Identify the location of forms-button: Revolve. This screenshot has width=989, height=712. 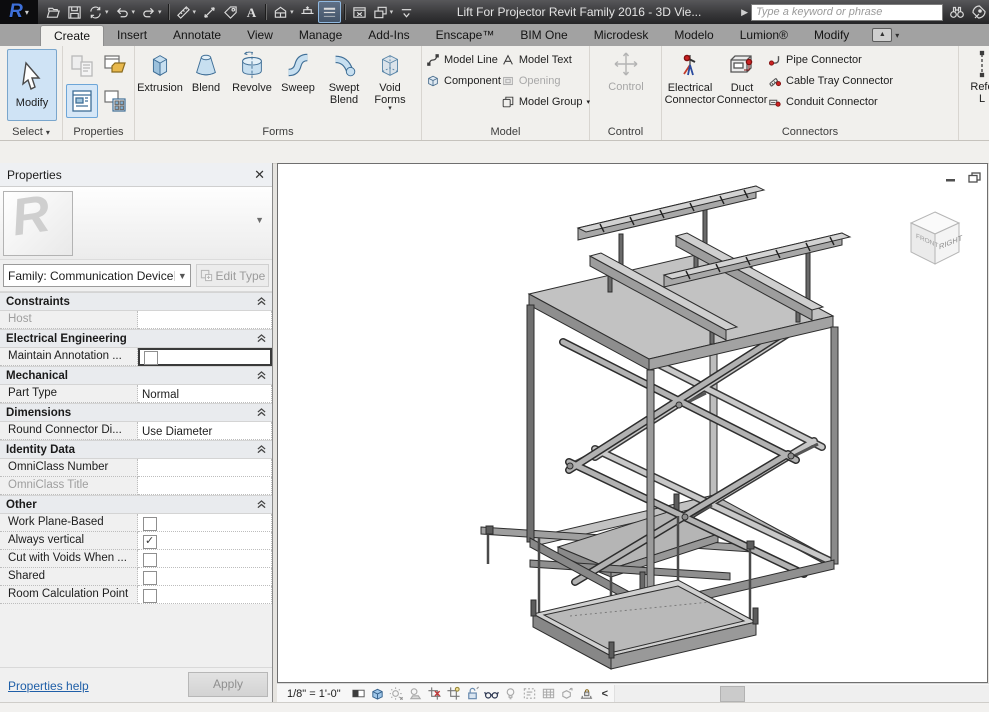
(252, 79).